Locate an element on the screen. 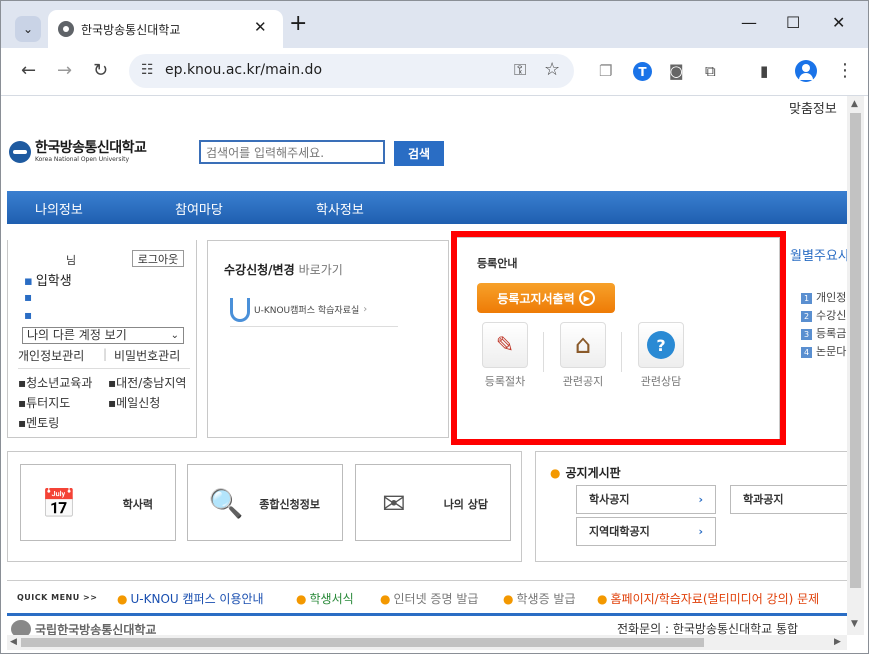 The width and height of the screenshot is (869, 654). menu-kebab-icon: ⋮ is located at coordinates (845, 71).